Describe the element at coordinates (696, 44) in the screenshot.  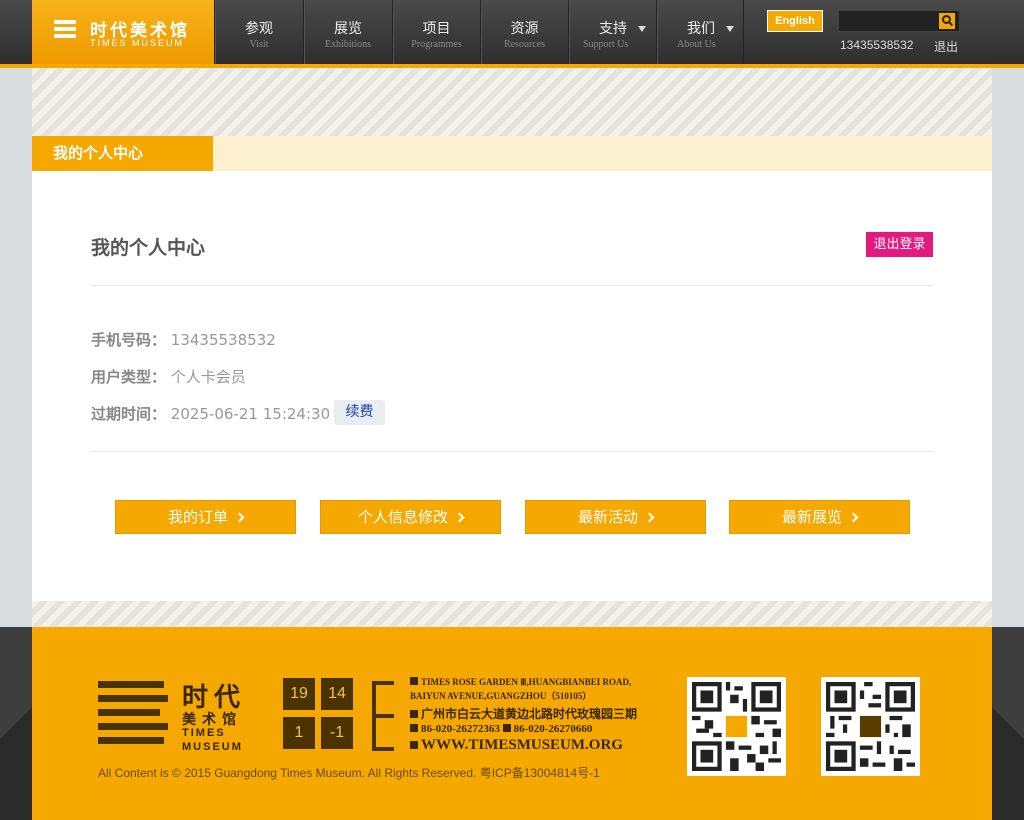
I see `nav-label-en: About Us` at that location.